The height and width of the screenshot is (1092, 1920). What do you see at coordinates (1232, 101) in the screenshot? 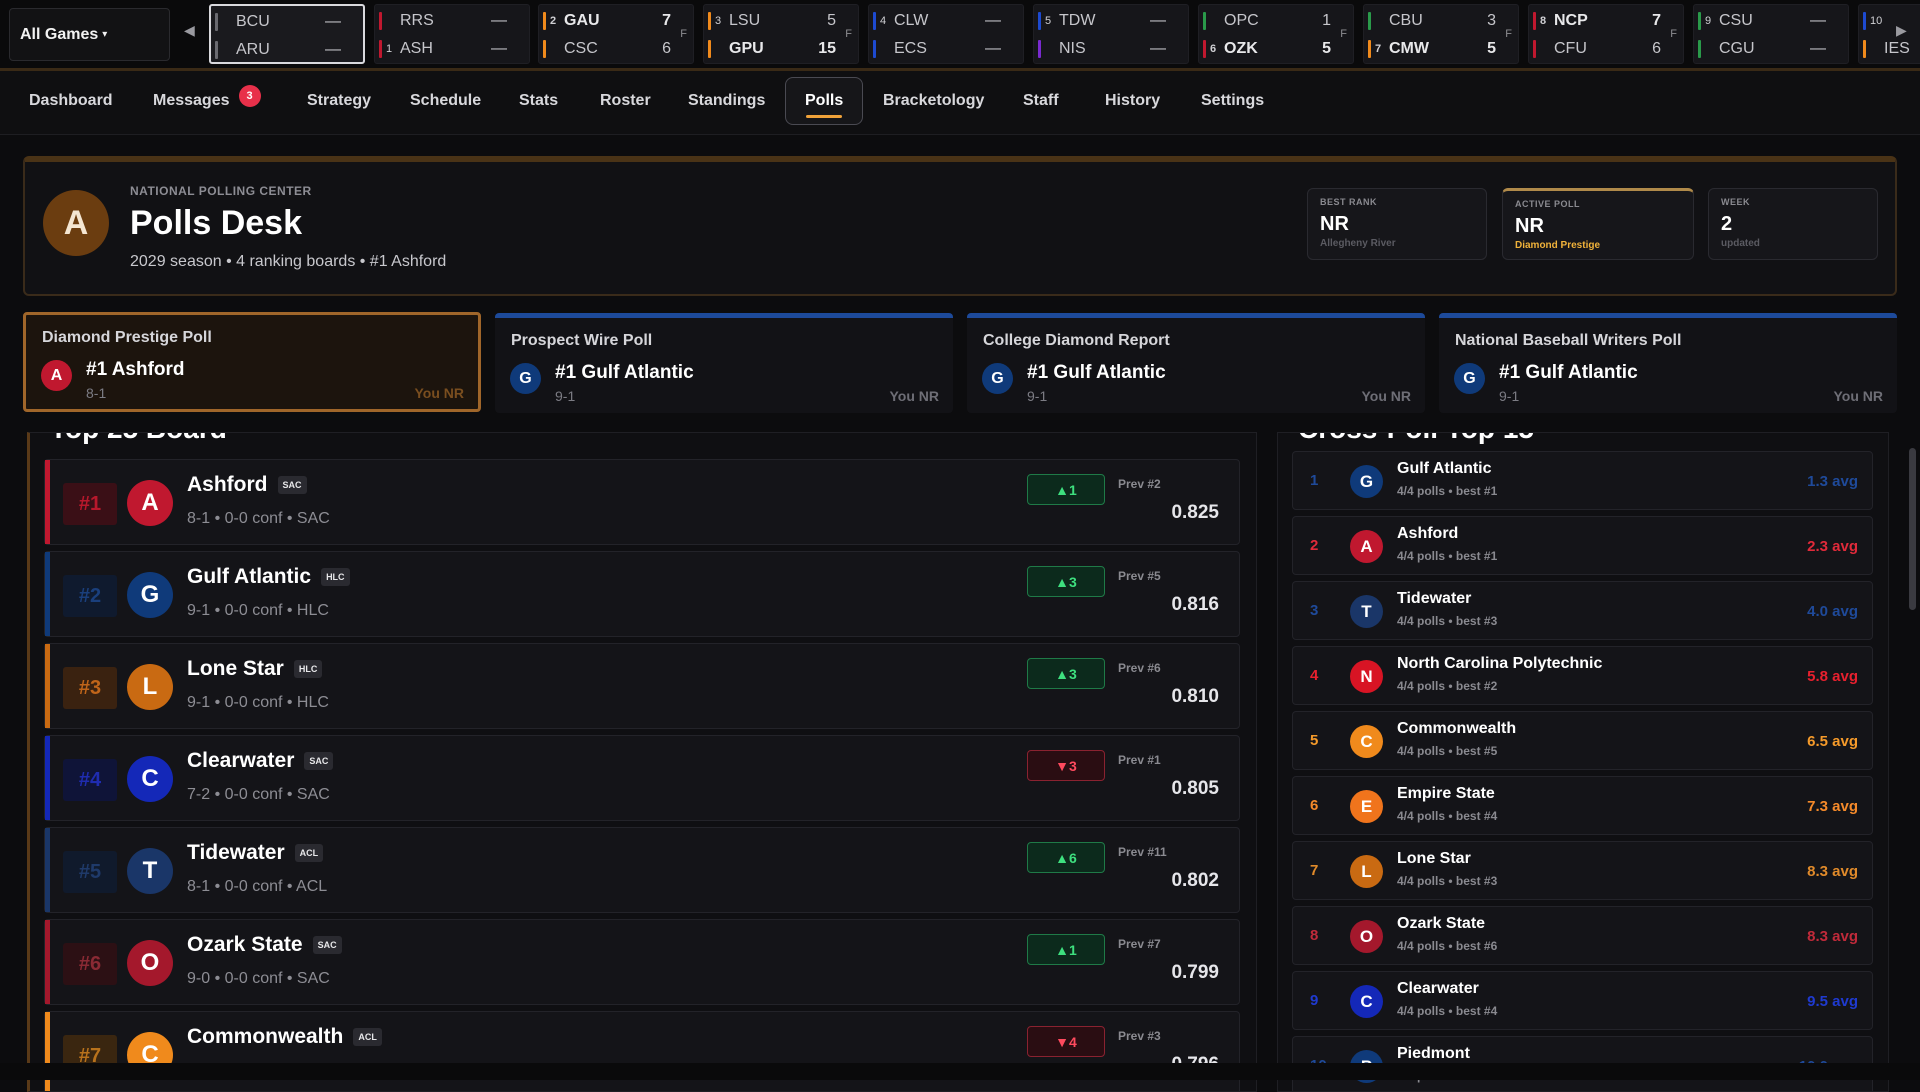
I see `tab-settings: Settings` at bounding box center [1232, 101].